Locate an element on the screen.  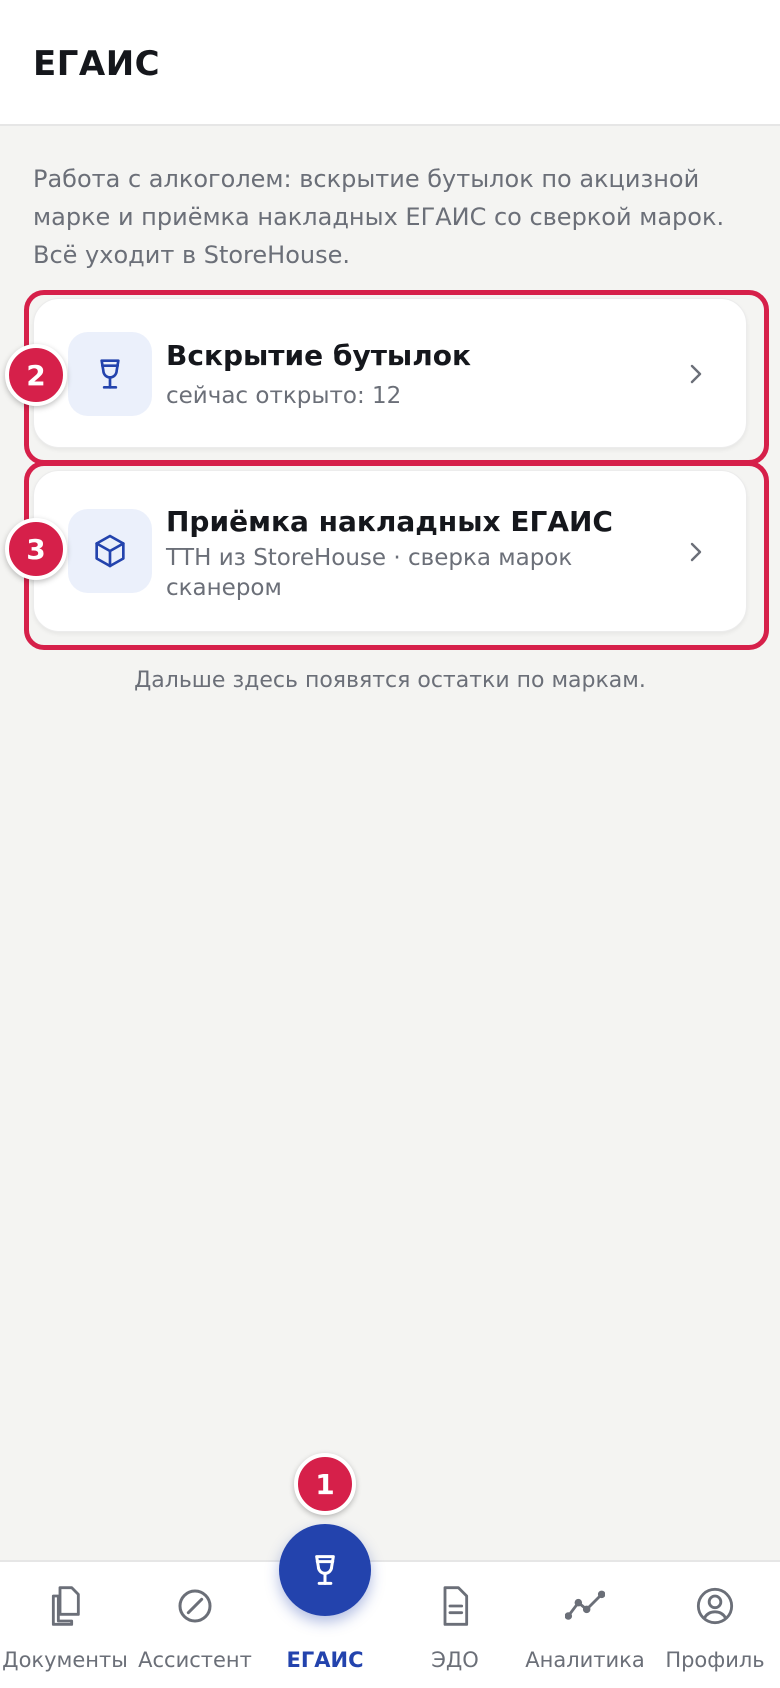
bottom-tab-bar: Документы Ассистент ЕГАИС ЭДО Аналитика is located at coordinates (390, 1624).